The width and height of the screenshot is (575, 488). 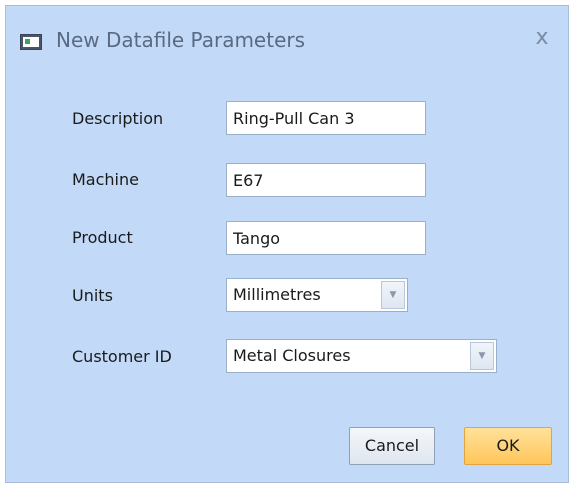 I want to click on close-button: x, so click(x=542, y=38).